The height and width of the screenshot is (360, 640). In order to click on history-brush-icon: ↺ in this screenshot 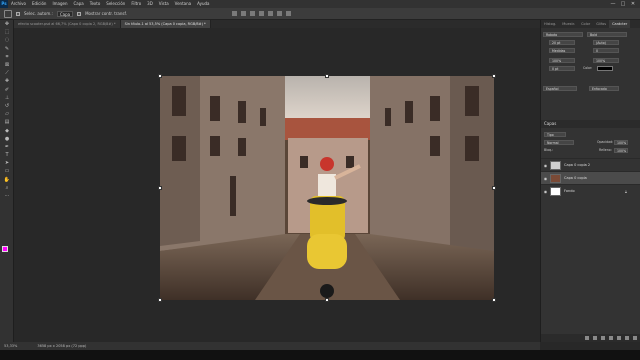, I will do `click(7, 106)`.